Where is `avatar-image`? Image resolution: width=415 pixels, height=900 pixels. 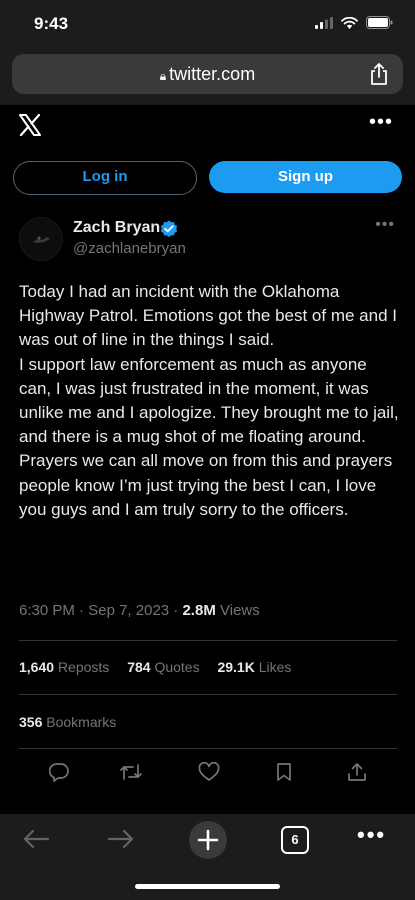
avatar-image is located at coordinates (41, 239).